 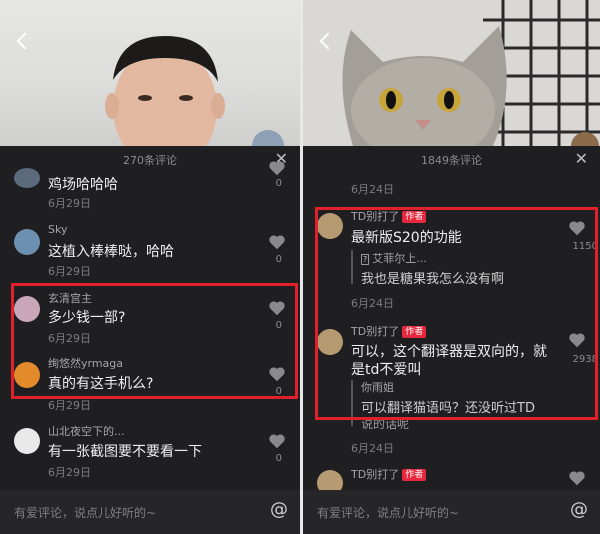 I want to click on comment-count: 270条评论, so click(x=150, y=160).